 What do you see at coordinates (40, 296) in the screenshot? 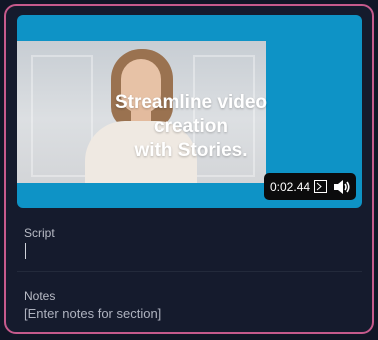
I see `notes-label: Notes` at bounding box center [40, 296].